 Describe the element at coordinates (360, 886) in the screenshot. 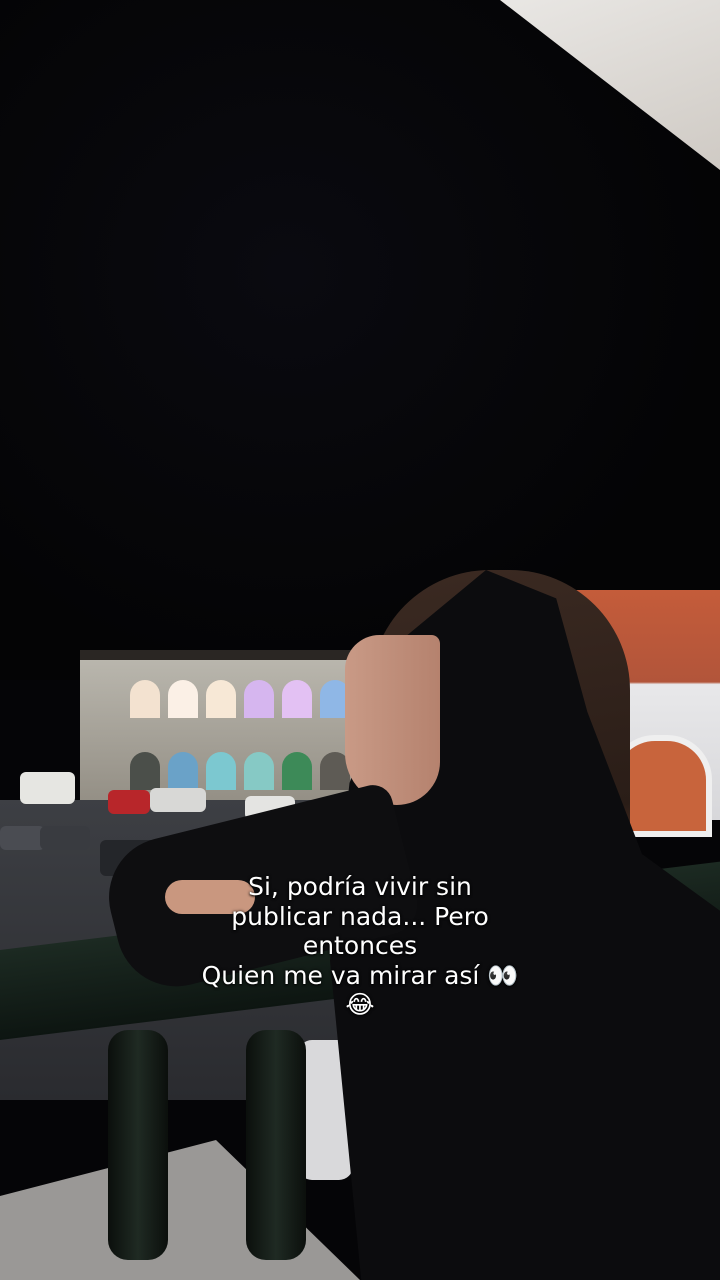

I see `caption-line: Si, podría vivir sin` at that location.